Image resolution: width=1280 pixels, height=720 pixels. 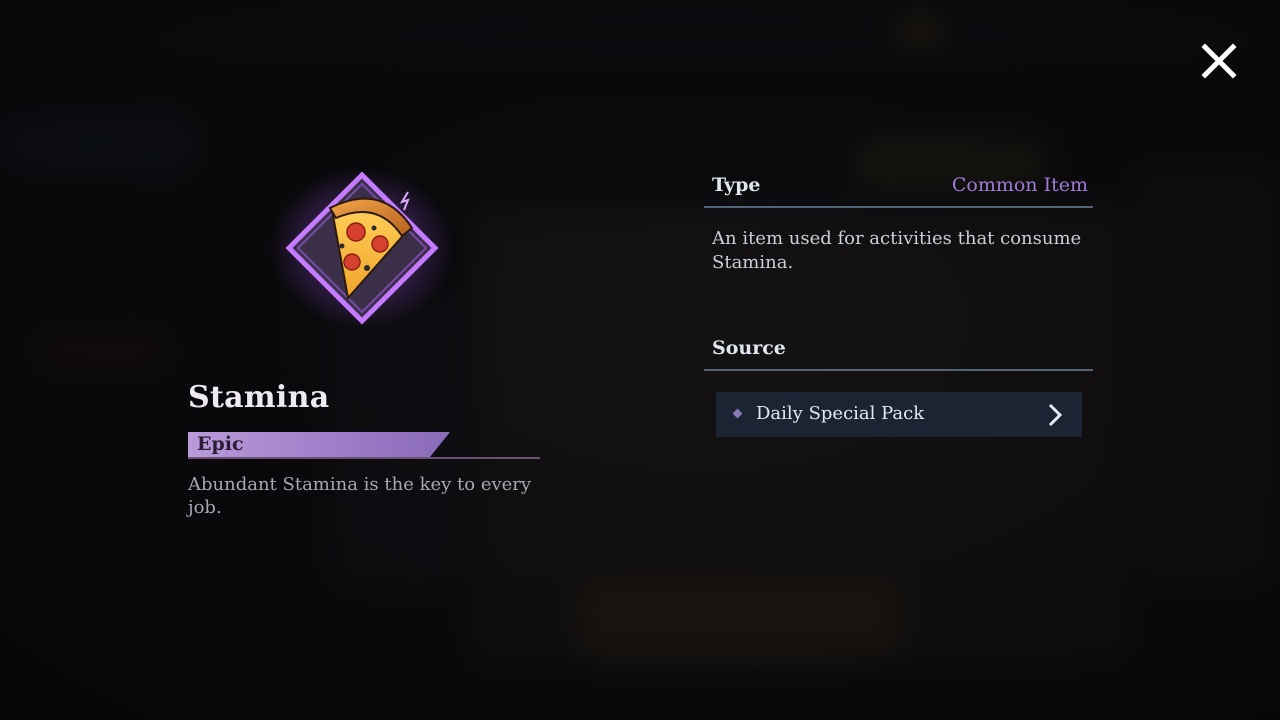 What do you see at coordinates (259, 397) in the screenshot?
I see `item-name: Stamina` at bounding box center [259, 397].